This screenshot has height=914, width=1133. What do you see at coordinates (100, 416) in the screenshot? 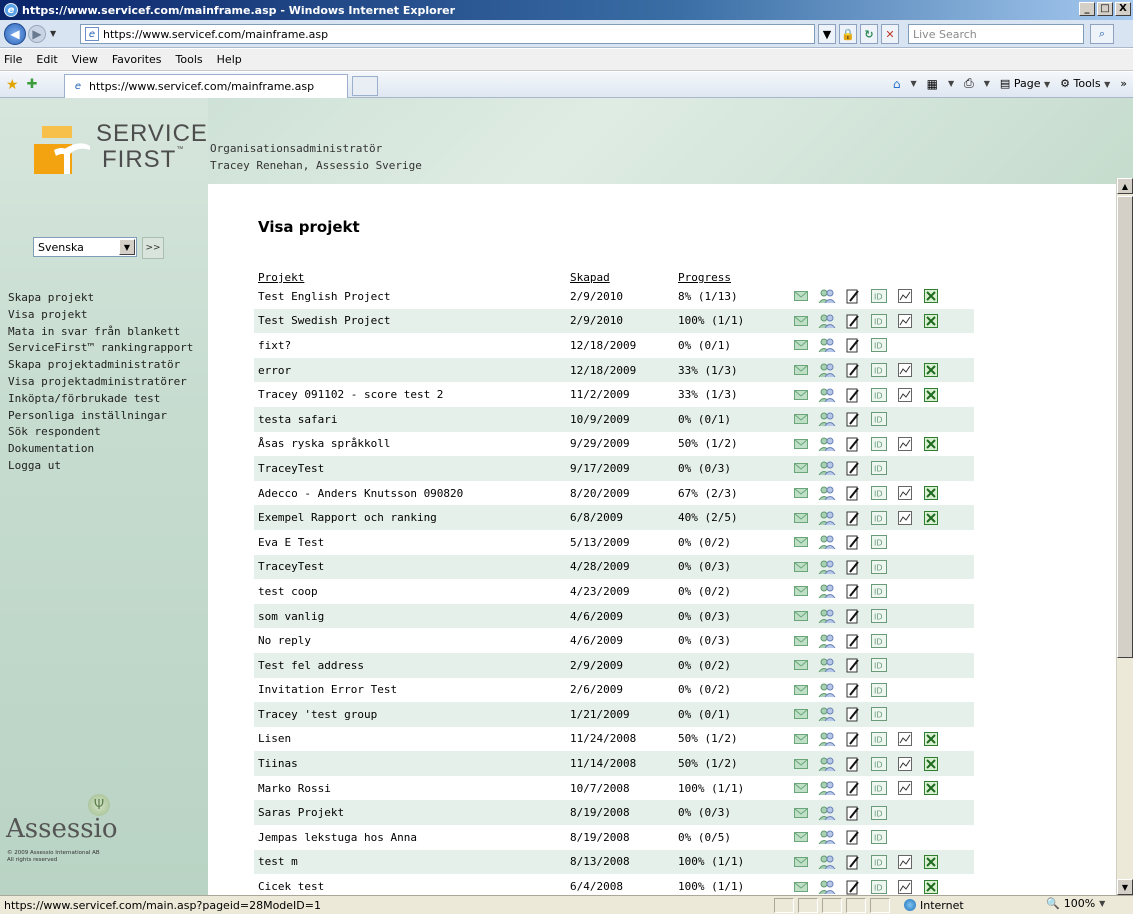
I see `sidebar-item-personliga-installningar: Personliga inställningar` at bounding box center [100, 416].